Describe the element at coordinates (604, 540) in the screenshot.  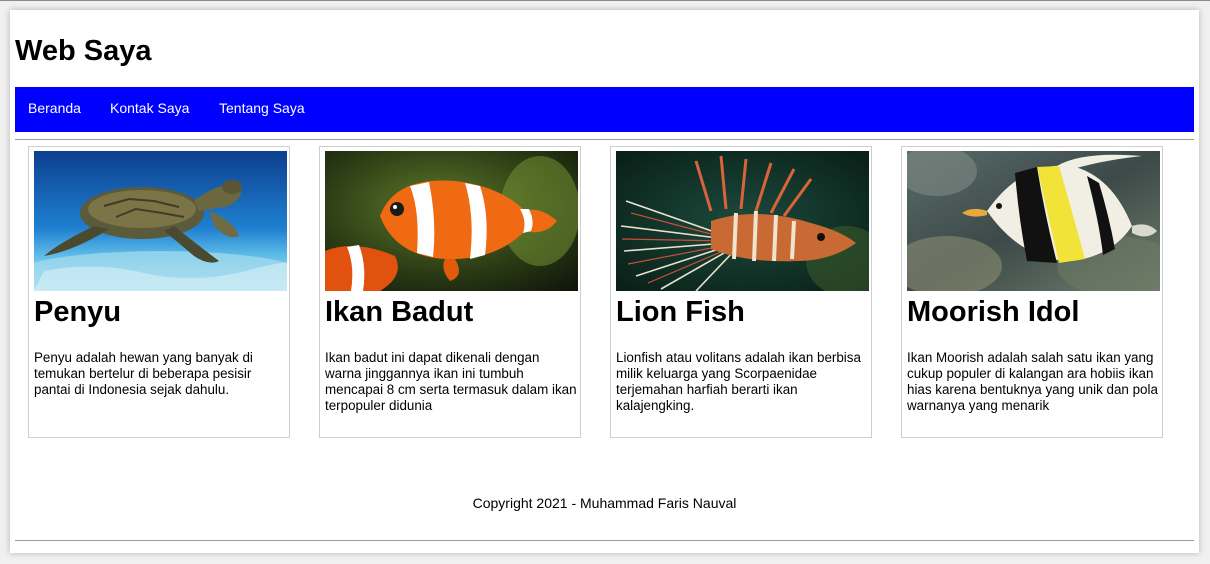
I see `footer-divider` at that location.